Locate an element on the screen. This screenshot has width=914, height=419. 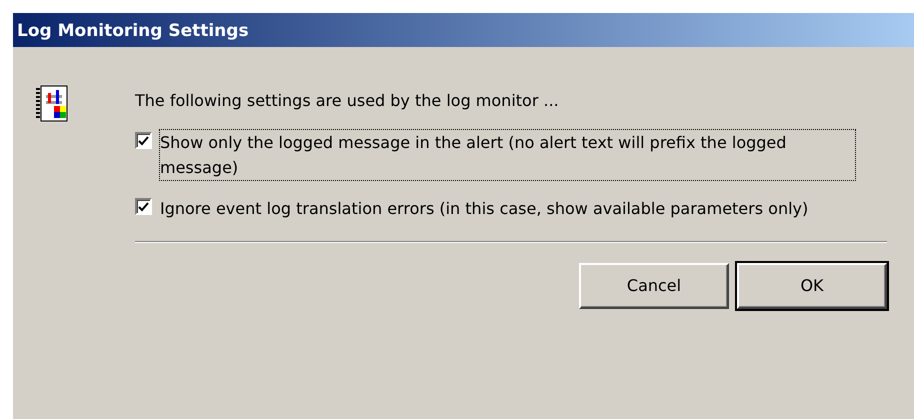
dialog-button: Cancel is located at coordinates (654, 286).